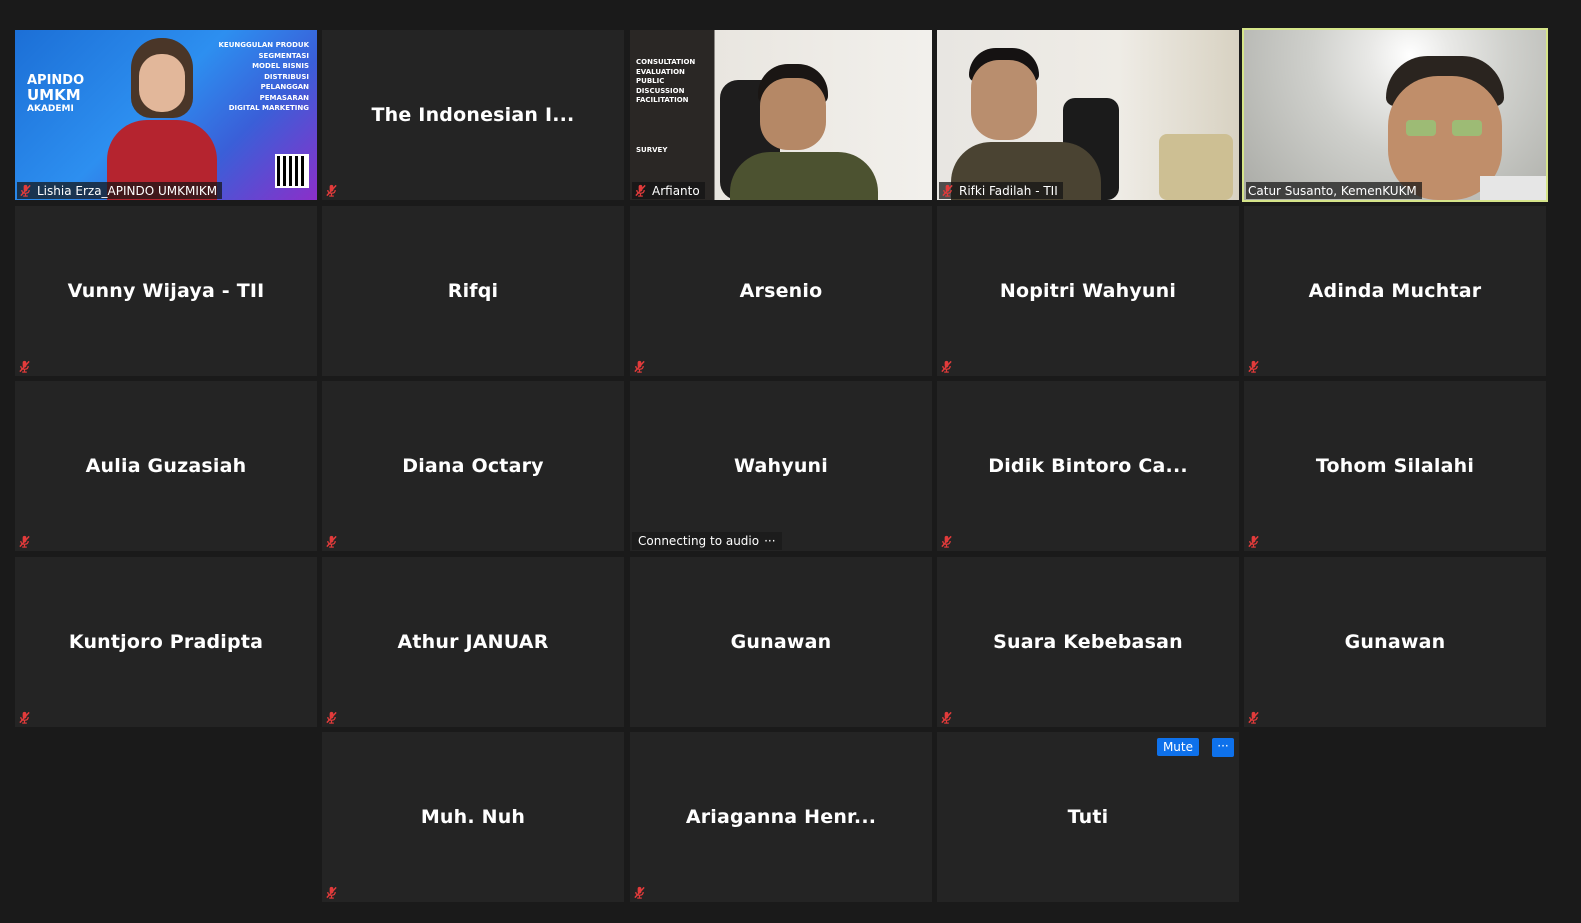 The image size is (1581, 923). I want to click on mute-button: Mute, so click(1177, 747).